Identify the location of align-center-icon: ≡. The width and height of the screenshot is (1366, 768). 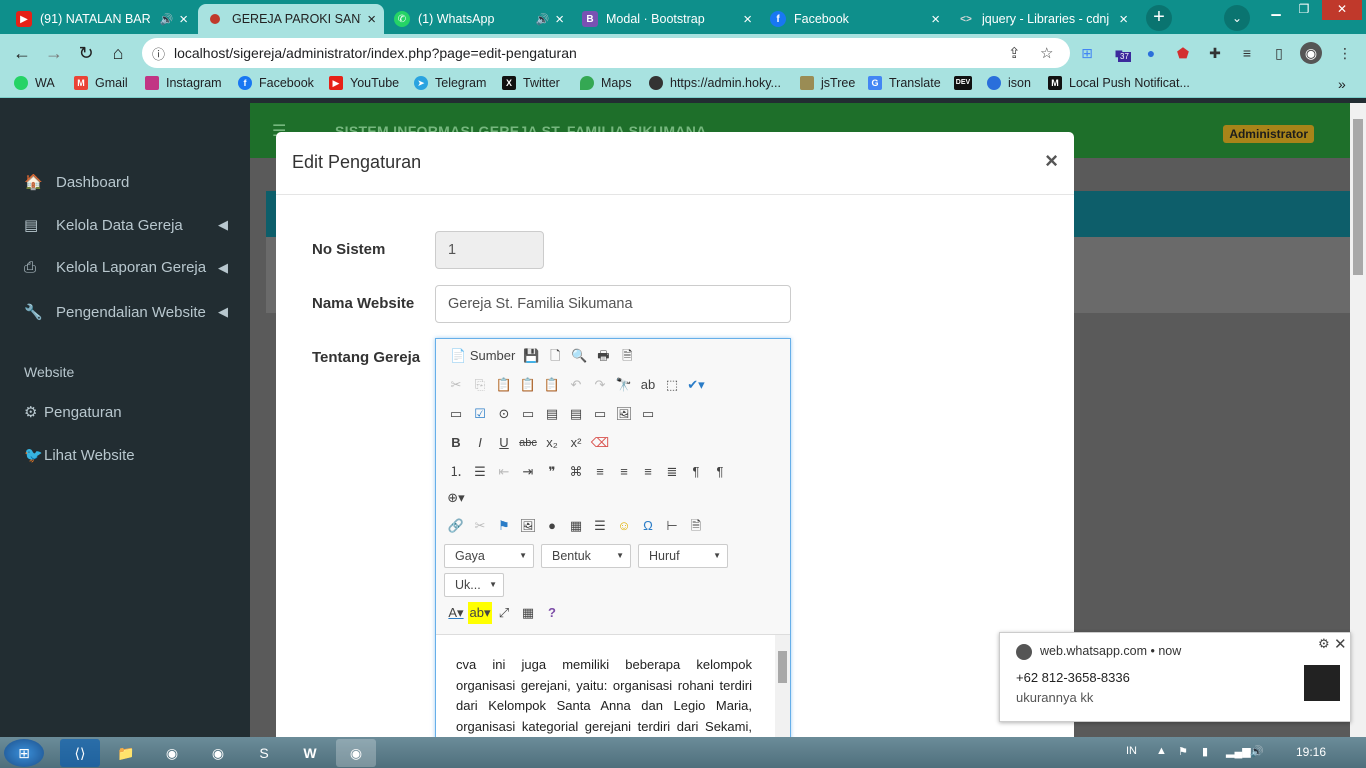
(624, 472).